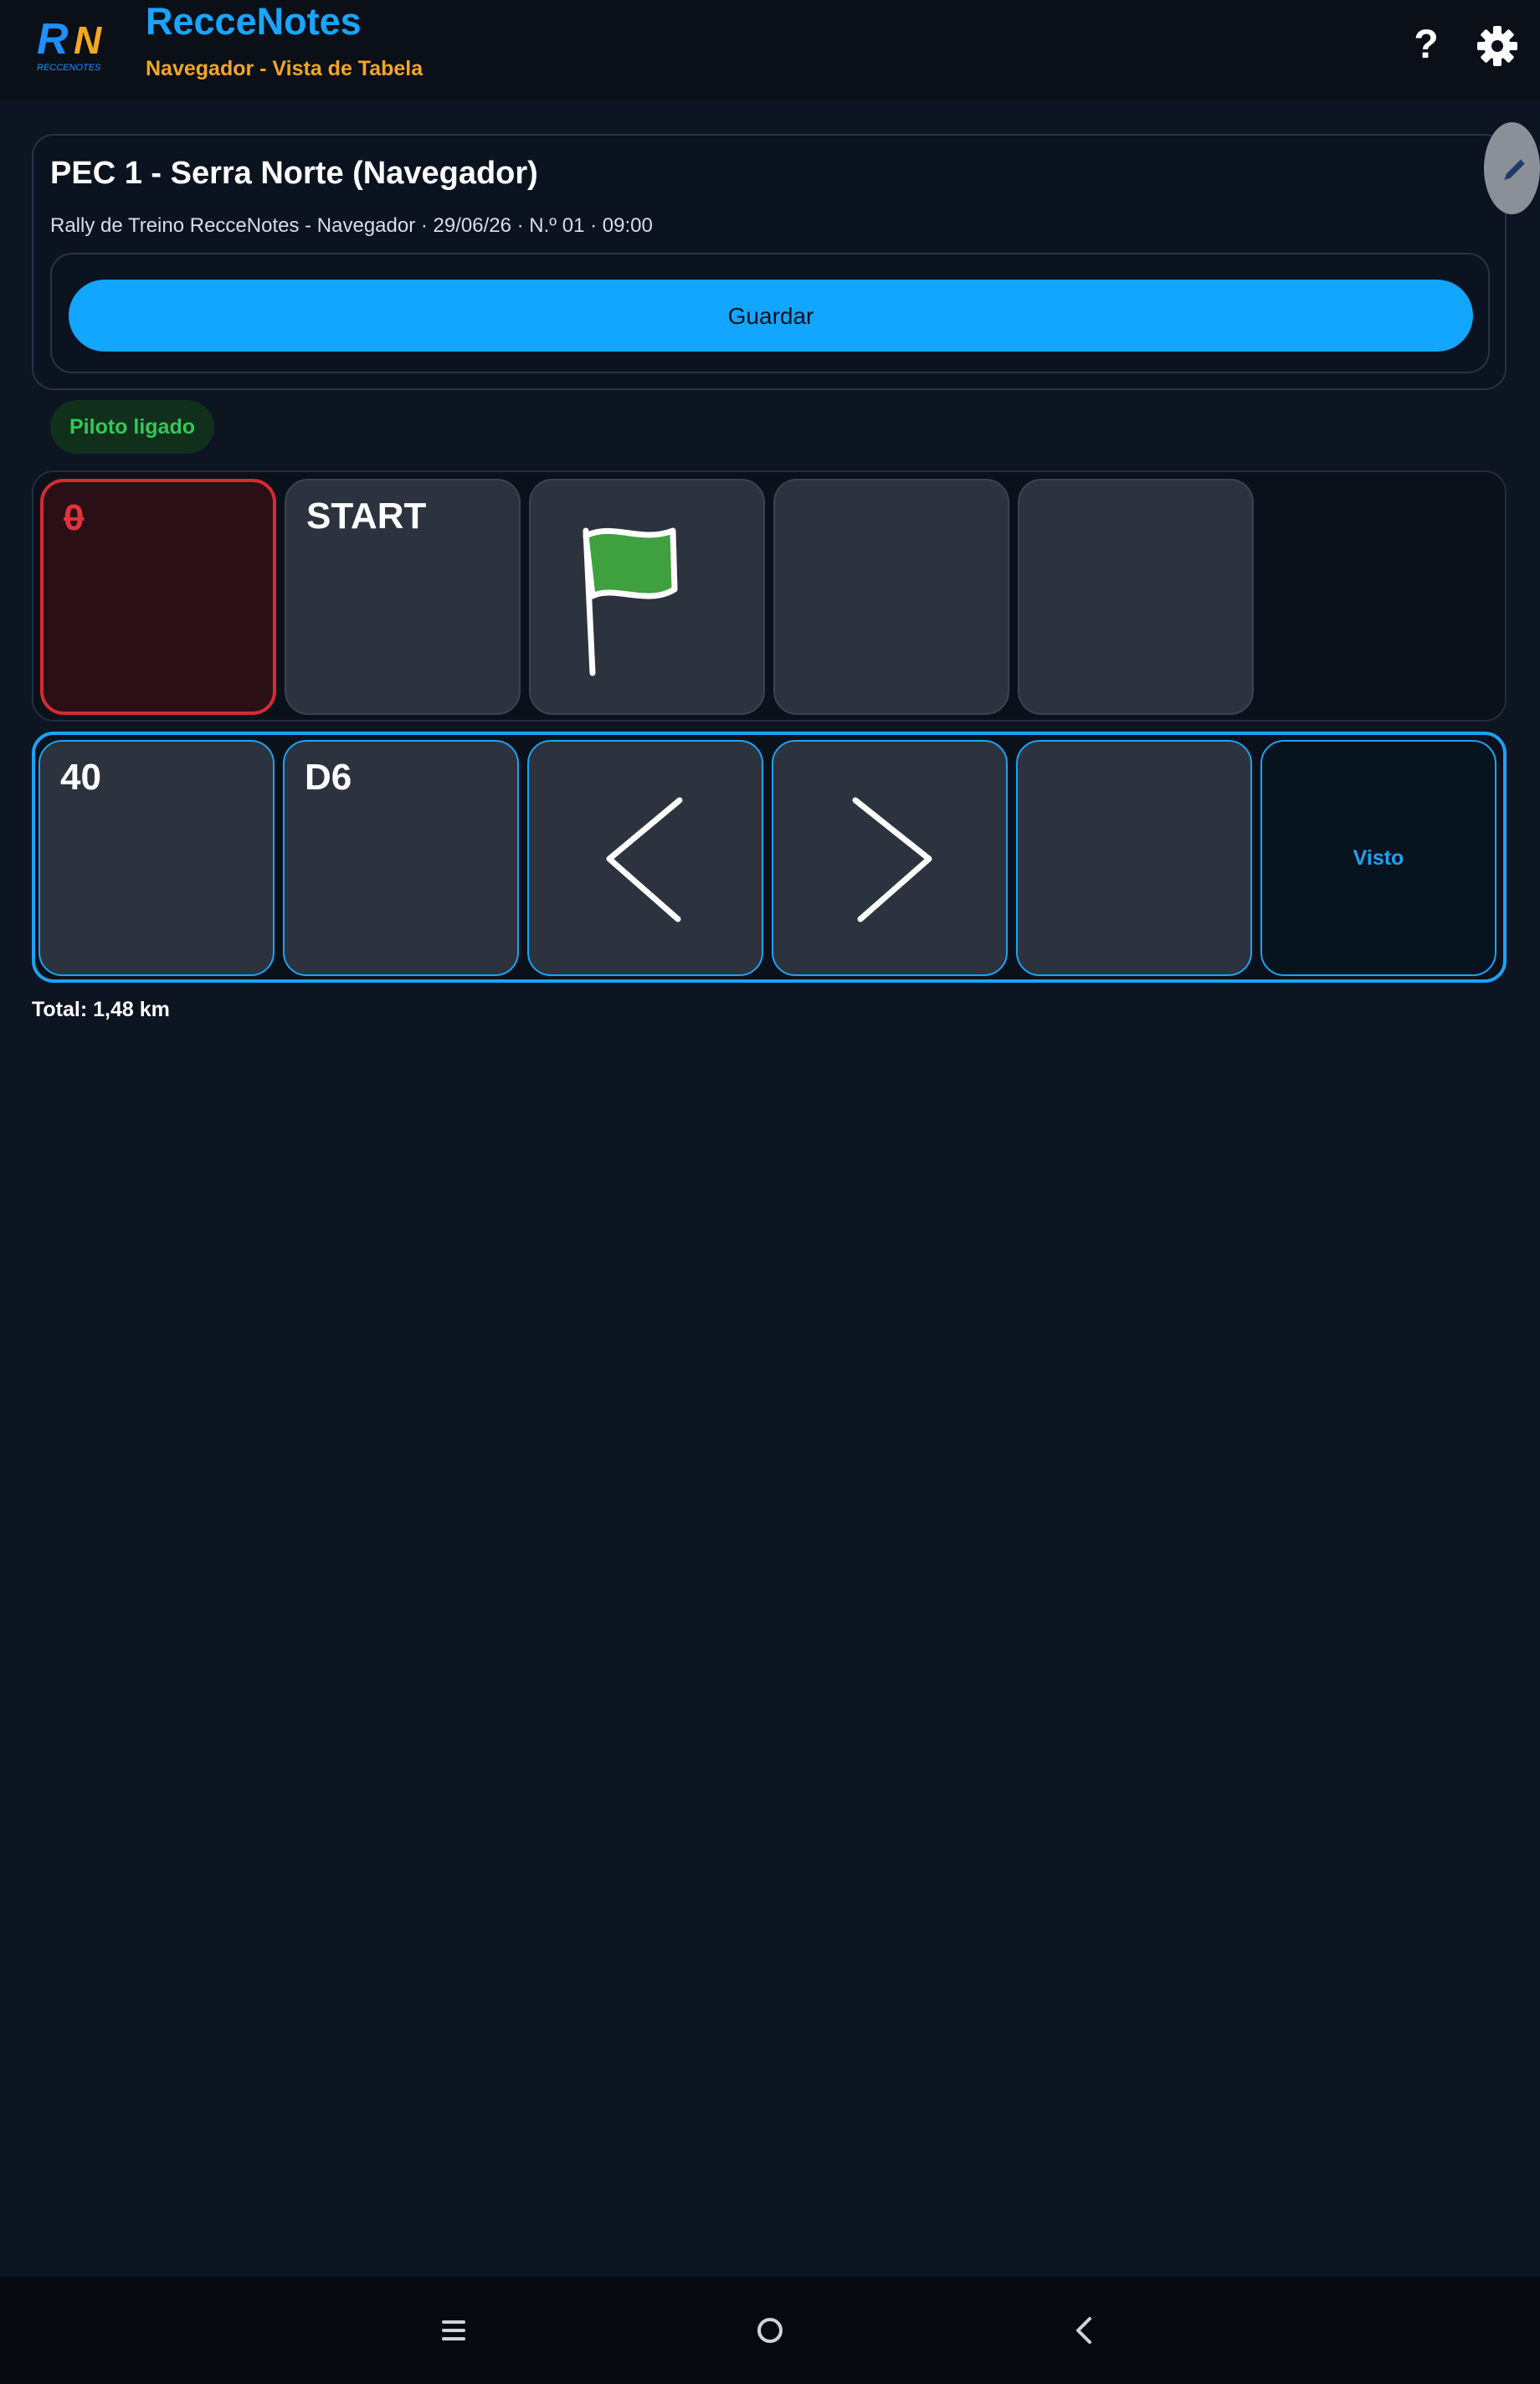  What do you see at coordinates (630, 602) in the screenshot?
I see `green-flag-icon` at bounding box center [630, 602].